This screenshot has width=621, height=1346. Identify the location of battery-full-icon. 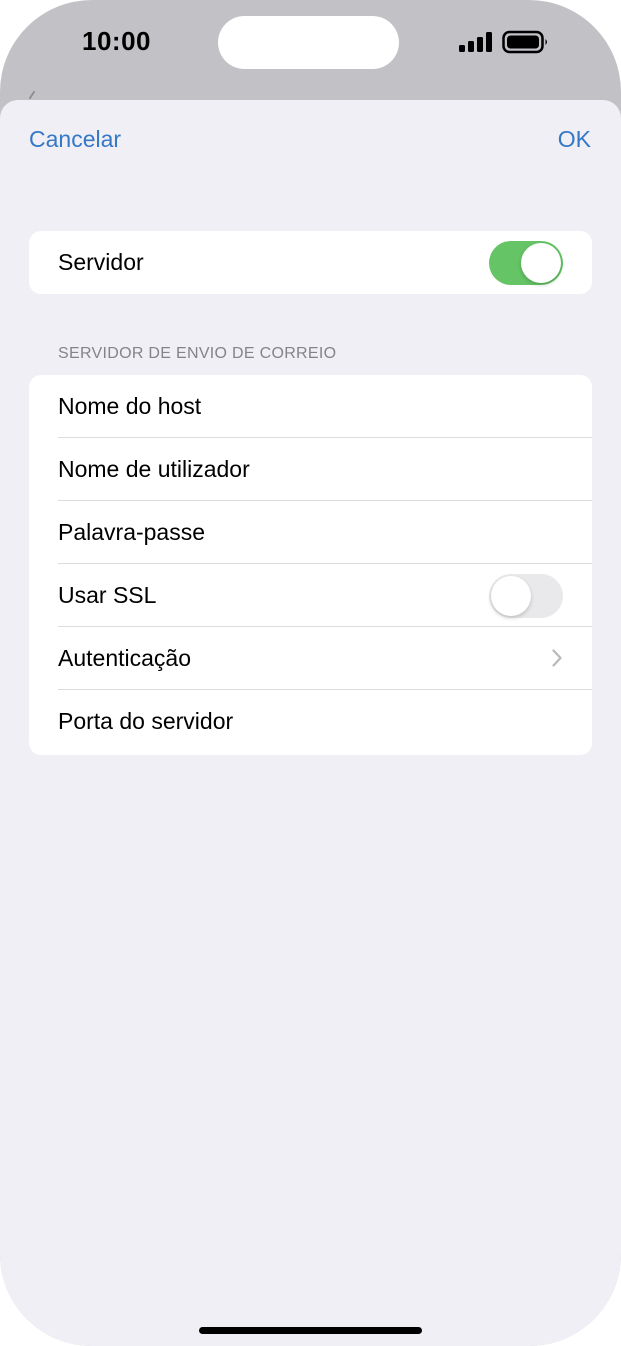
(524, 42).